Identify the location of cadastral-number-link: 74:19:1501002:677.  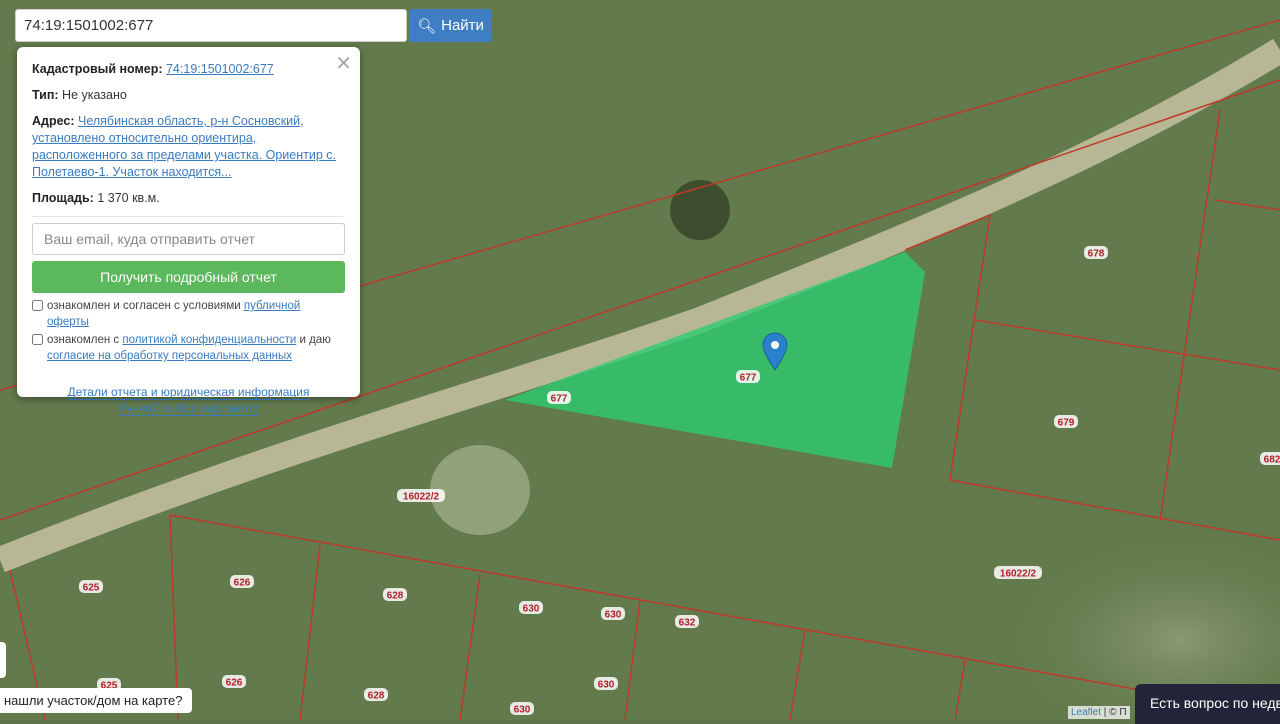
(220, 69).